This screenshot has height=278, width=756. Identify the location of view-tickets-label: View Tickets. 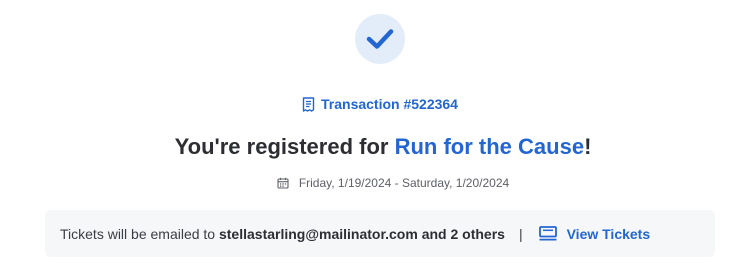
(608, 233).